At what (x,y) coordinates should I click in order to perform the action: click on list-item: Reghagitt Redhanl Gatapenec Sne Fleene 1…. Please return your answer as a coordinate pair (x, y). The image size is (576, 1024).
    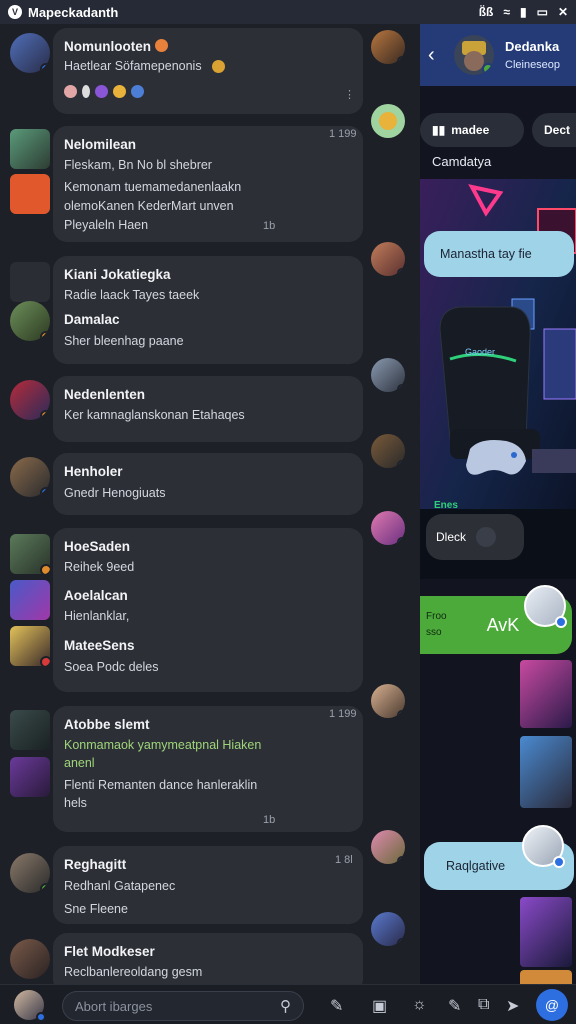
    Looking at the image, I should click on (208, 885).